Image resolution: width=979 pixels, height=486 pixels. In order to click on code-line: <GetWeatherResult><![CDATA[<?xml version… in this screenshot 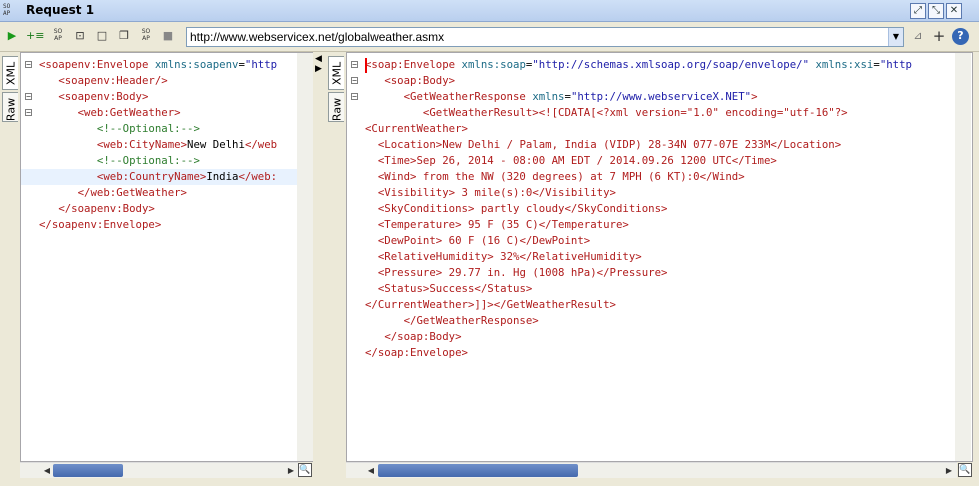, I will do `click(659, 113)`.